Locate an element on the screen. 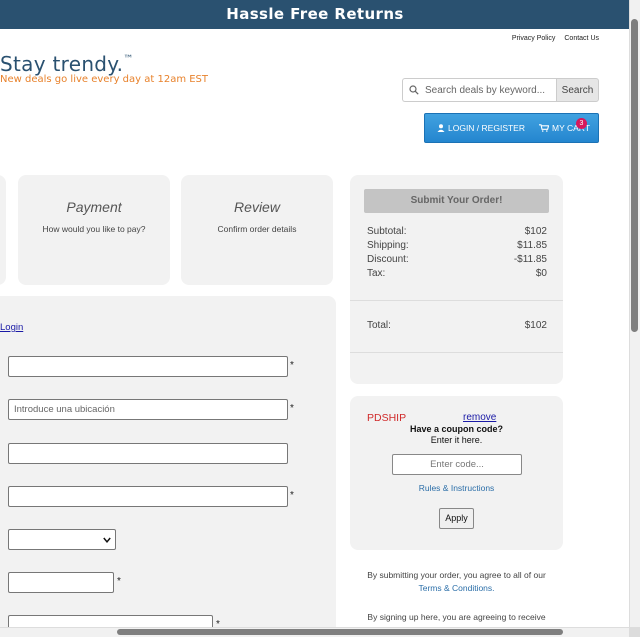 Image resolution: width=640 pixels, height=637 pixels. step-card-review: Review Confirm order details is located at coordinates (257, 230).